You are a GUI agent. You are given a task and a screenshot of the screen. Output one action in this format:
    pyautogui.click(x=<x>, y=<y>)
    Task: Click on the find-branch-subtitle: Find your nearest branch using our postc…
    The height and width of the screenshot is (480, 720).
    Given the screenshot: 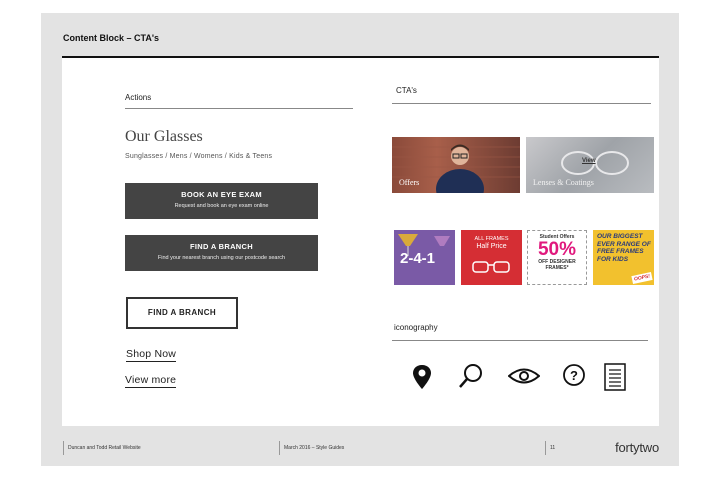 What is the action you would take?
    pyautogui.click(x=221, y=258)
    